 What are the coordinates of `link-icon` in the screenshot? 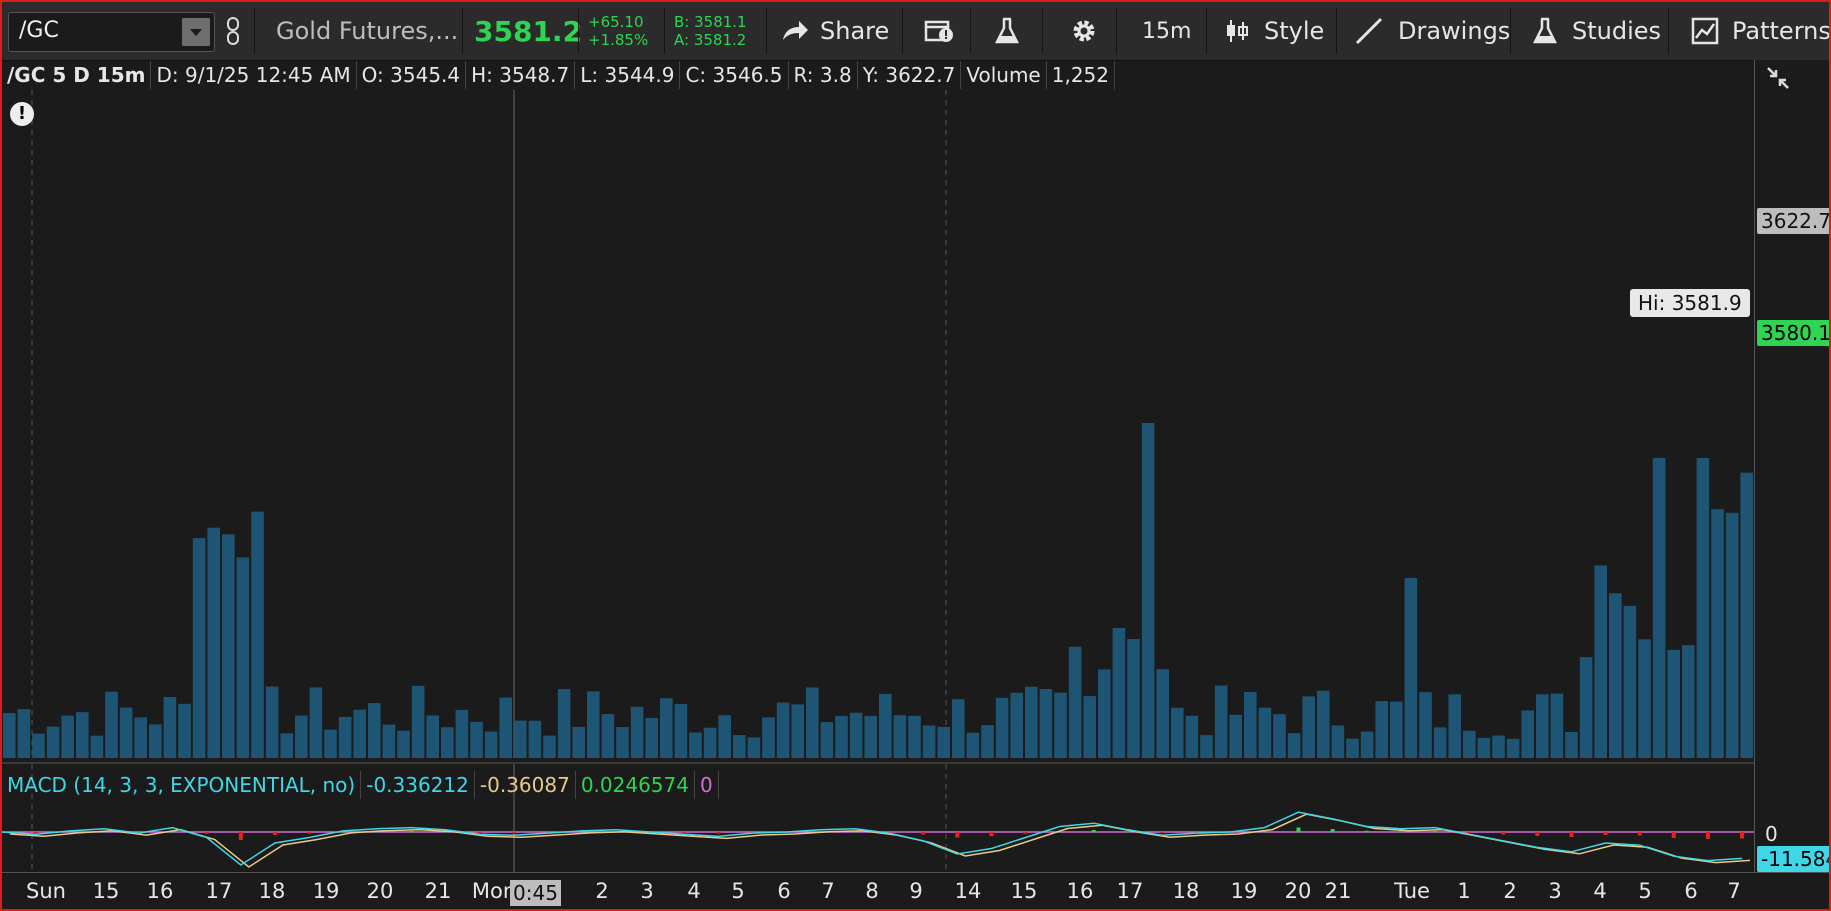 It's located at (236, 31).